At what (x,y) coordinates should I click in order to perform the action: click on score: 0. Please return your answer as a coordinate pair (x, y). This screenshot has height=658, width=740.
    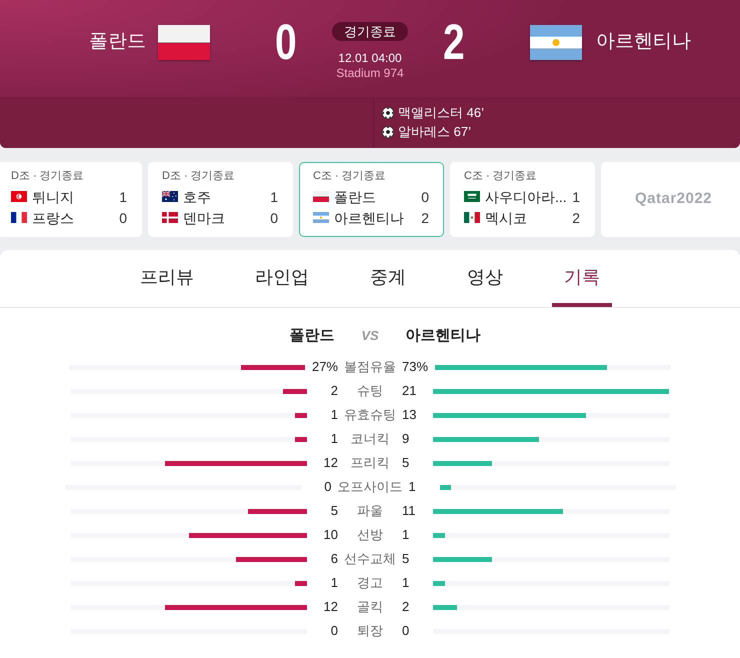
    Looking at the image, I should click on (286, 42).